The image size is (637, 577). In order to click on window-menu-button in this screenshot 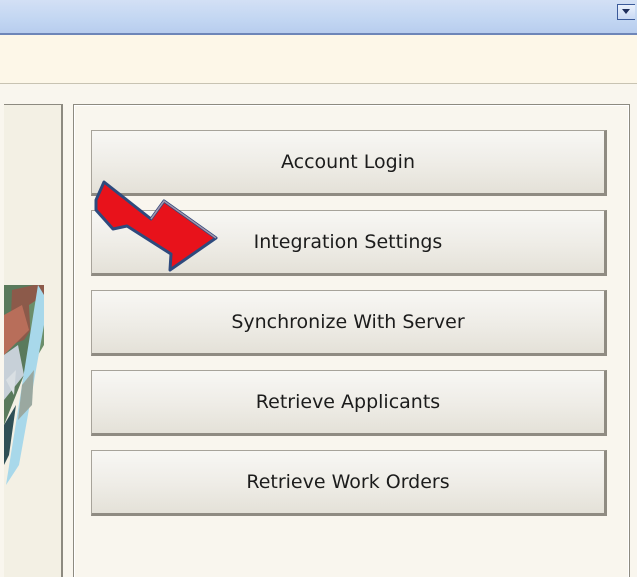, I will do `click(626, 12)`.